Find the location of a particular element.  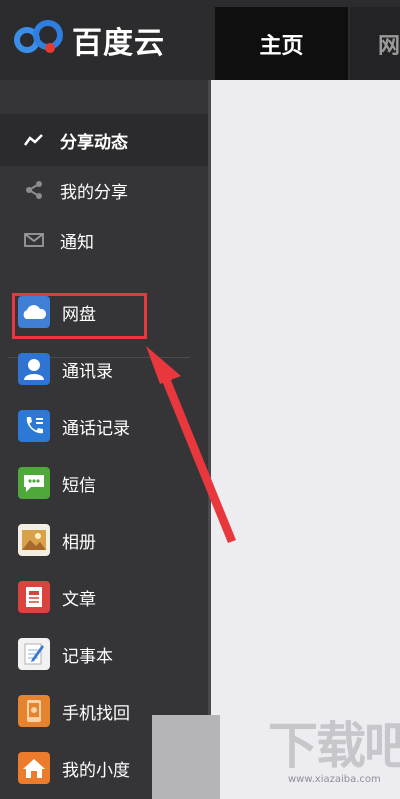

watermark-domain: www.xiazaiba.com is located at coordinates (334, 779).